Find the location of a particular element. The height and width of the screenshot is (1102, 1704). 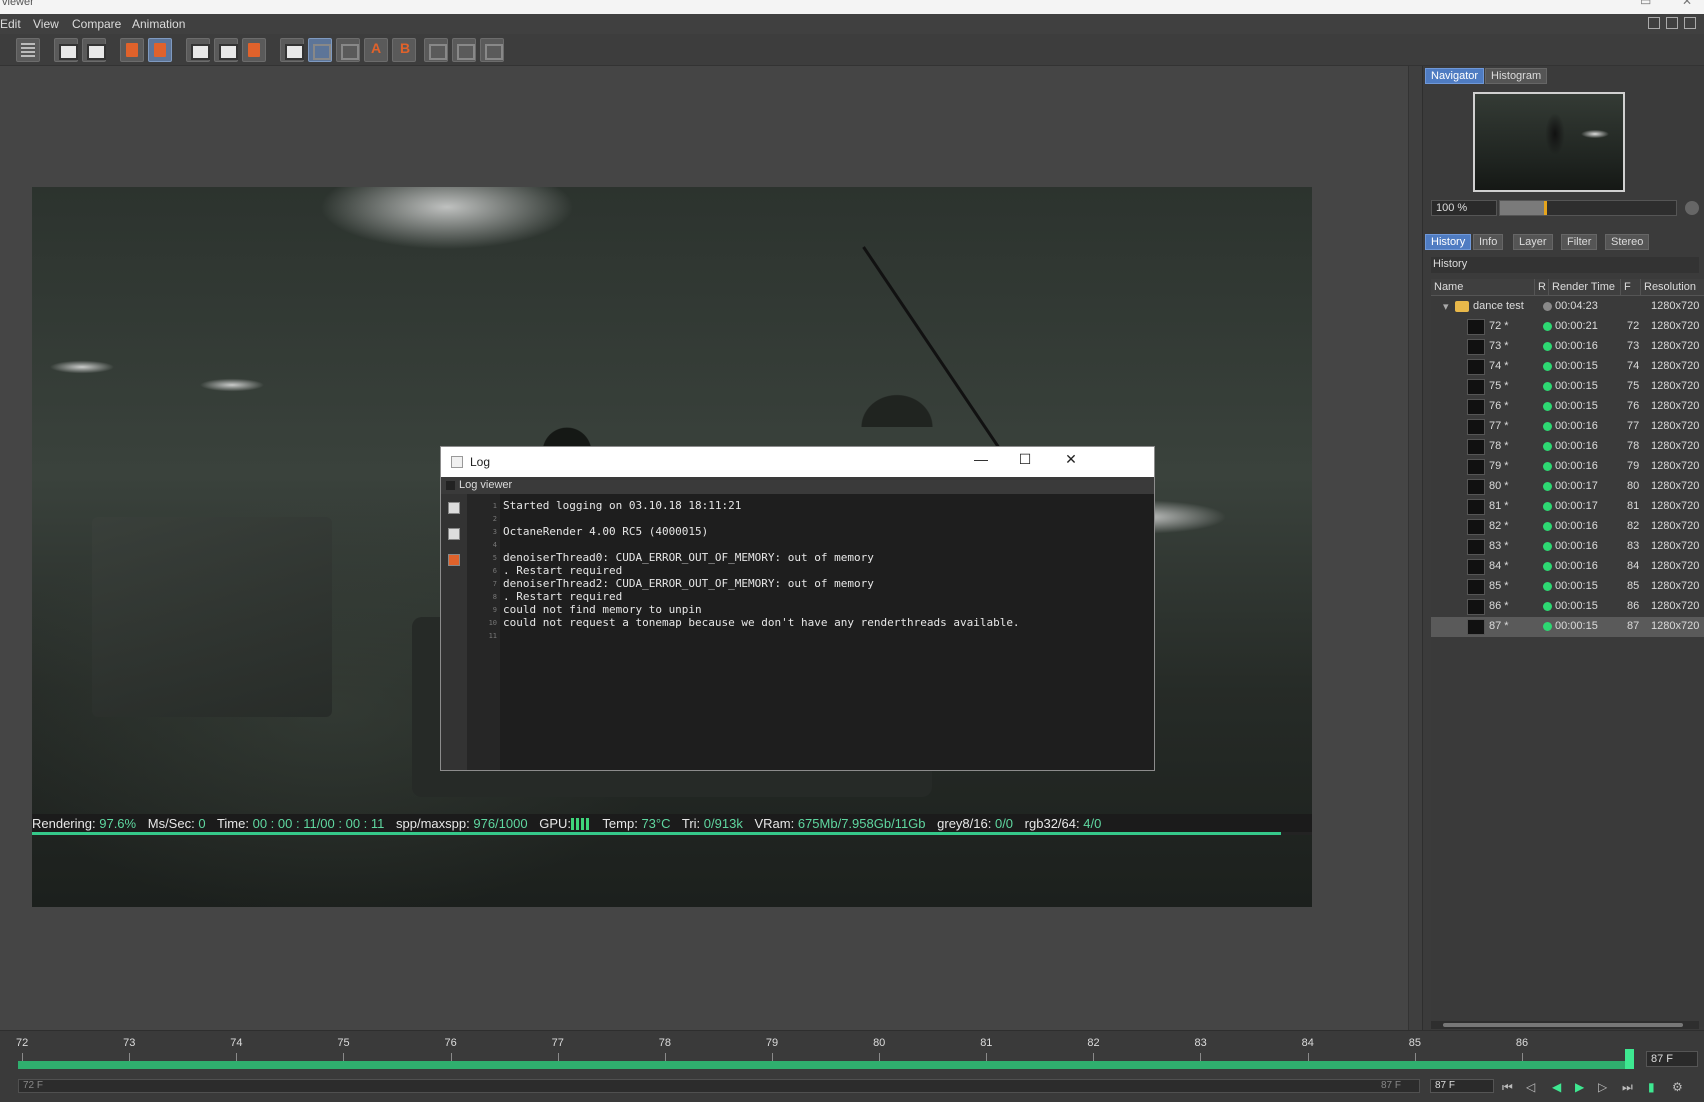

tab-layer: Layer is located at coordinates (1533, 242).